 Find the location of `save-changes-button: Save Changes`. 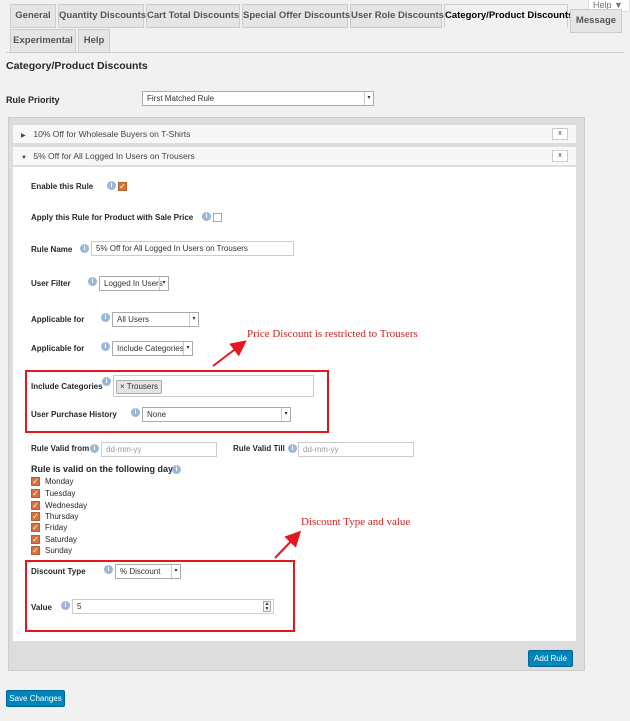

save-changes-button: Save Changes is located at coordinates (35, 698).